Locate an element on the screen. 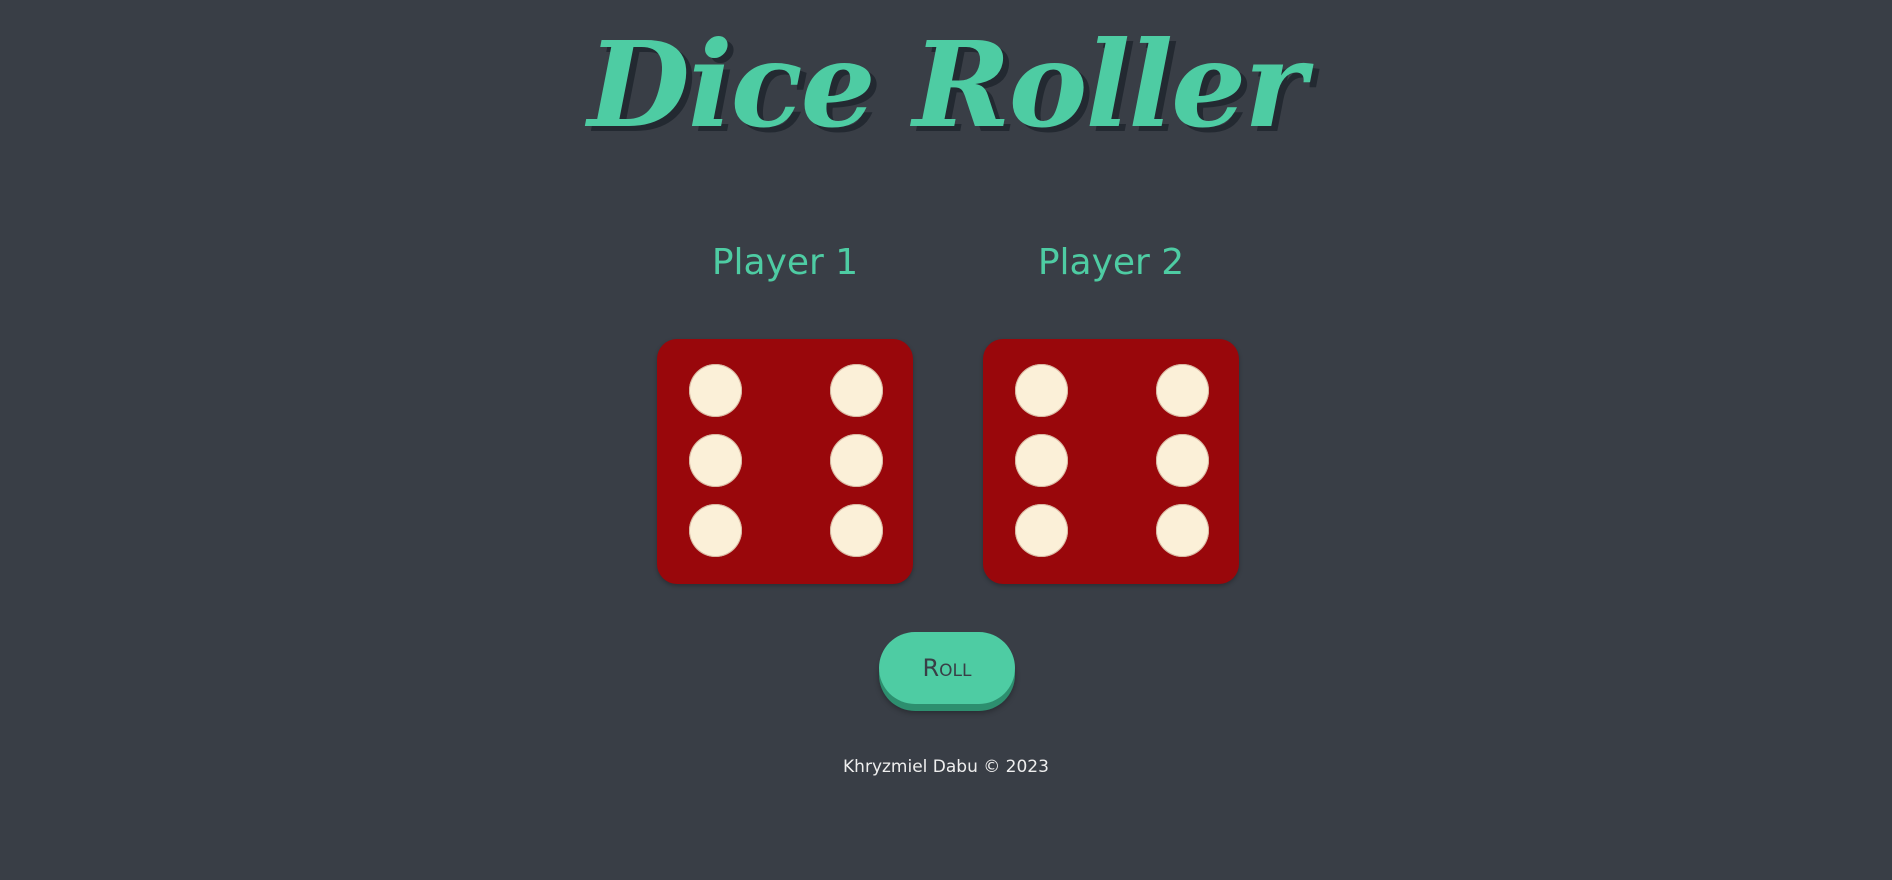 This screenshot has height=880, width=1892. player-1-die-six-icon is located at coordinates (785, 461).